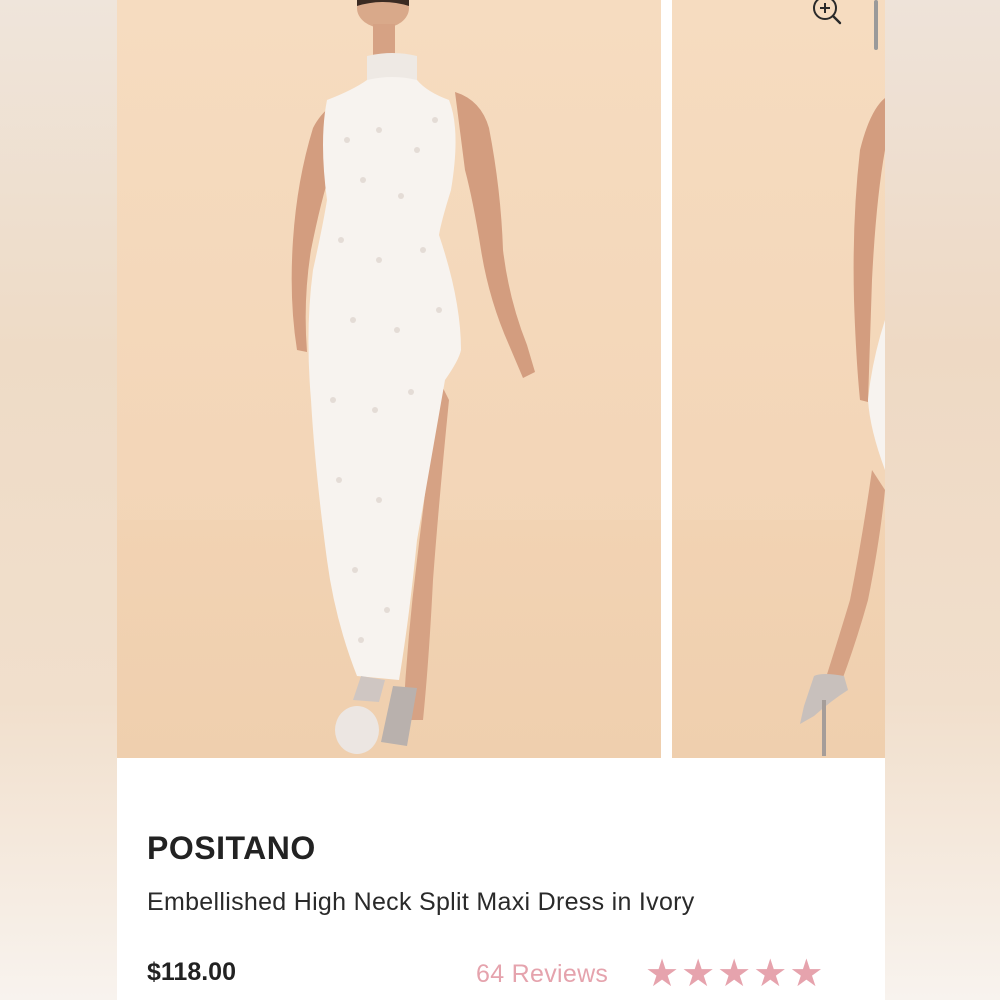 The height and width of the screenshot is (1000, 1000). I want to click on model-side-illustration, so click(842, 427).